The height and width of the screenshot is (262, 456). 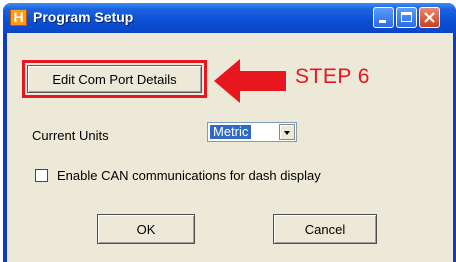 I want to click on ok-button: OK, so click(x=146, y=229).